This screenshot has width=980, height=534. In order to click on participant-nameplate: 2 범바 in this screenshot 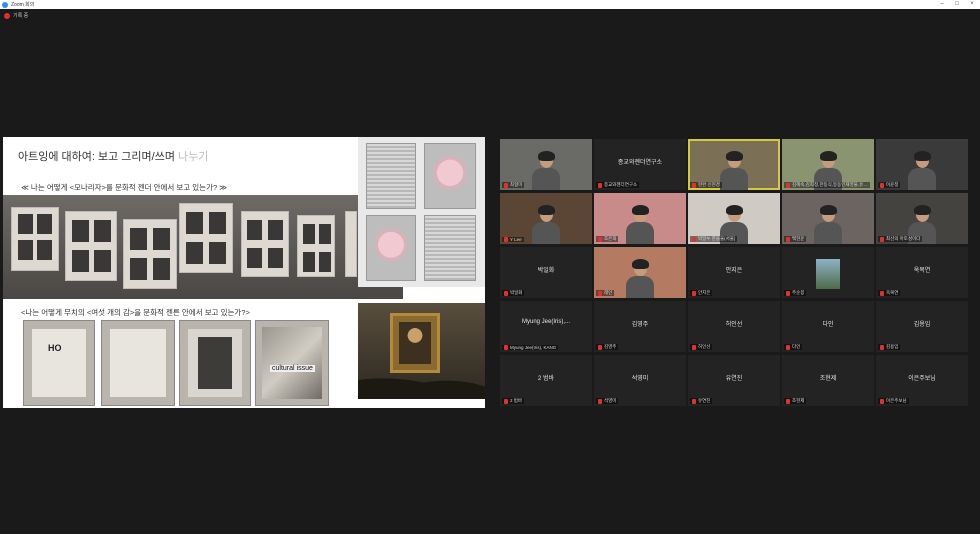, I will do `click(513, 401)`.